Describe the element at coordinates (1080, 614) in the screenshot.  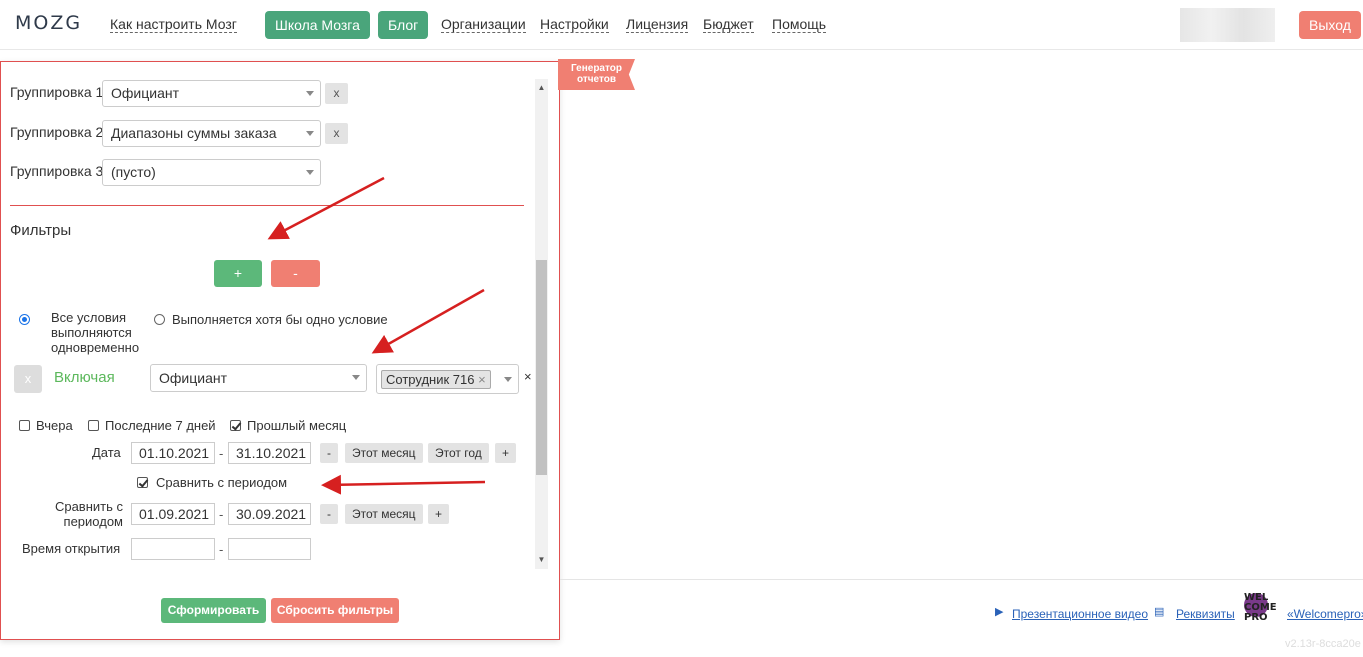
I see `presentation-video-link: Презентационное видео` at that location.